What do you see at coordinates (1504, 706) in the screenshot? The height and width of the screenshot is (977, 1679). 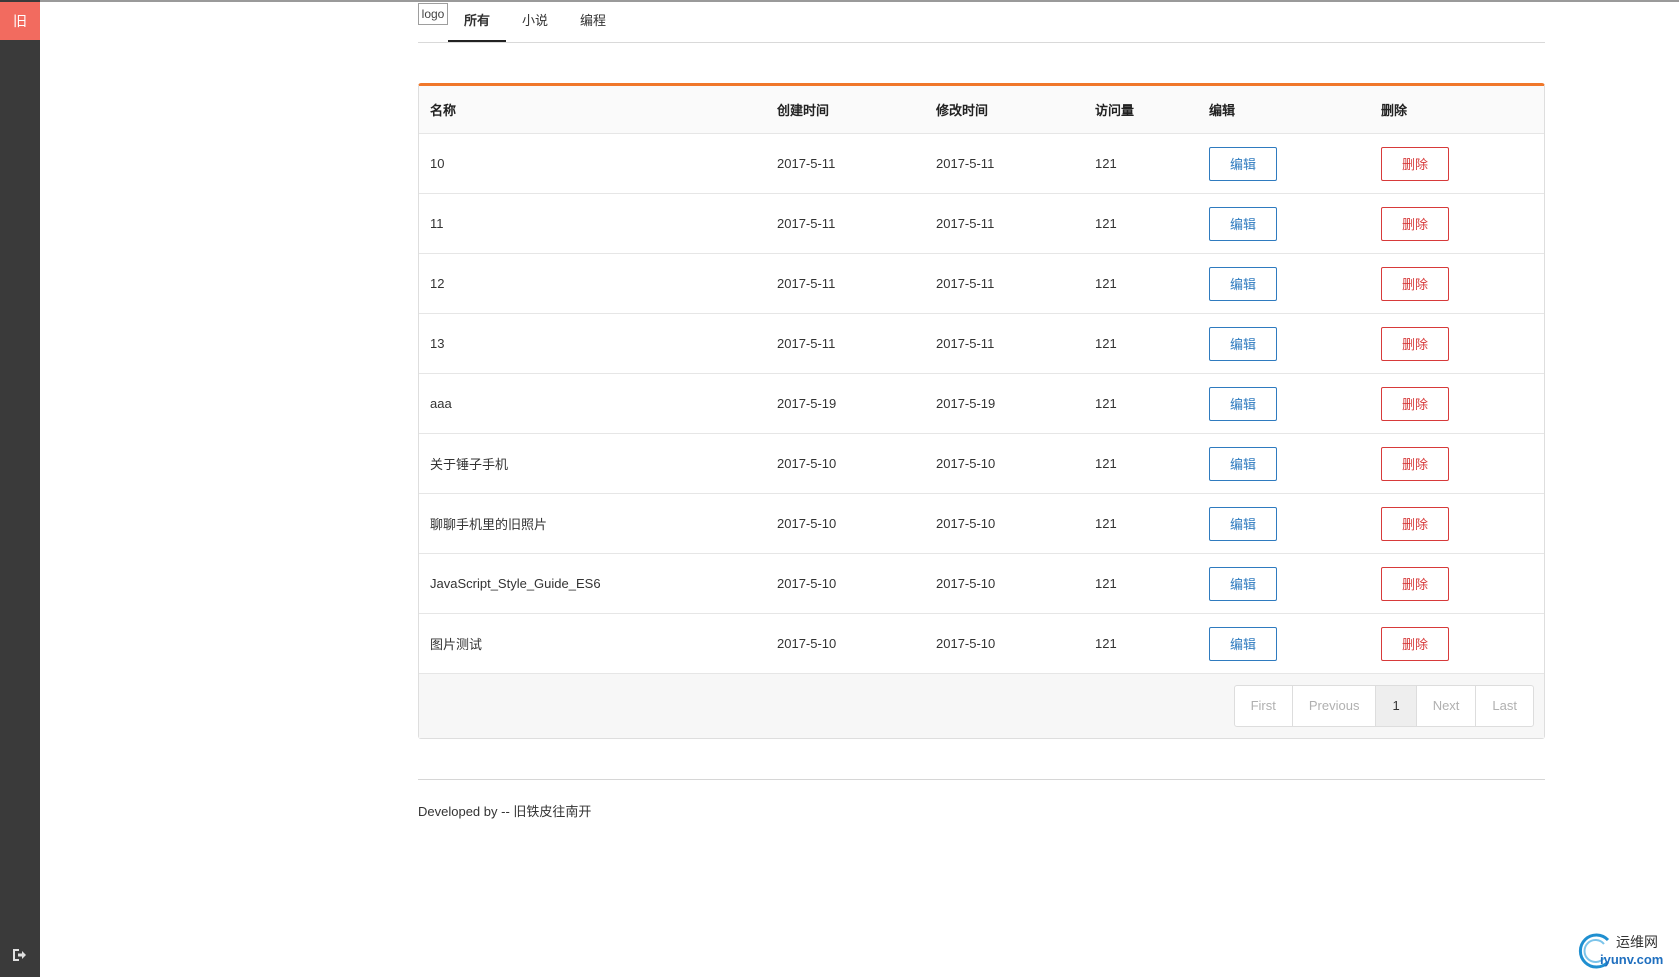 I see `page-last-button: Last` at bounding box center [1504, 706].